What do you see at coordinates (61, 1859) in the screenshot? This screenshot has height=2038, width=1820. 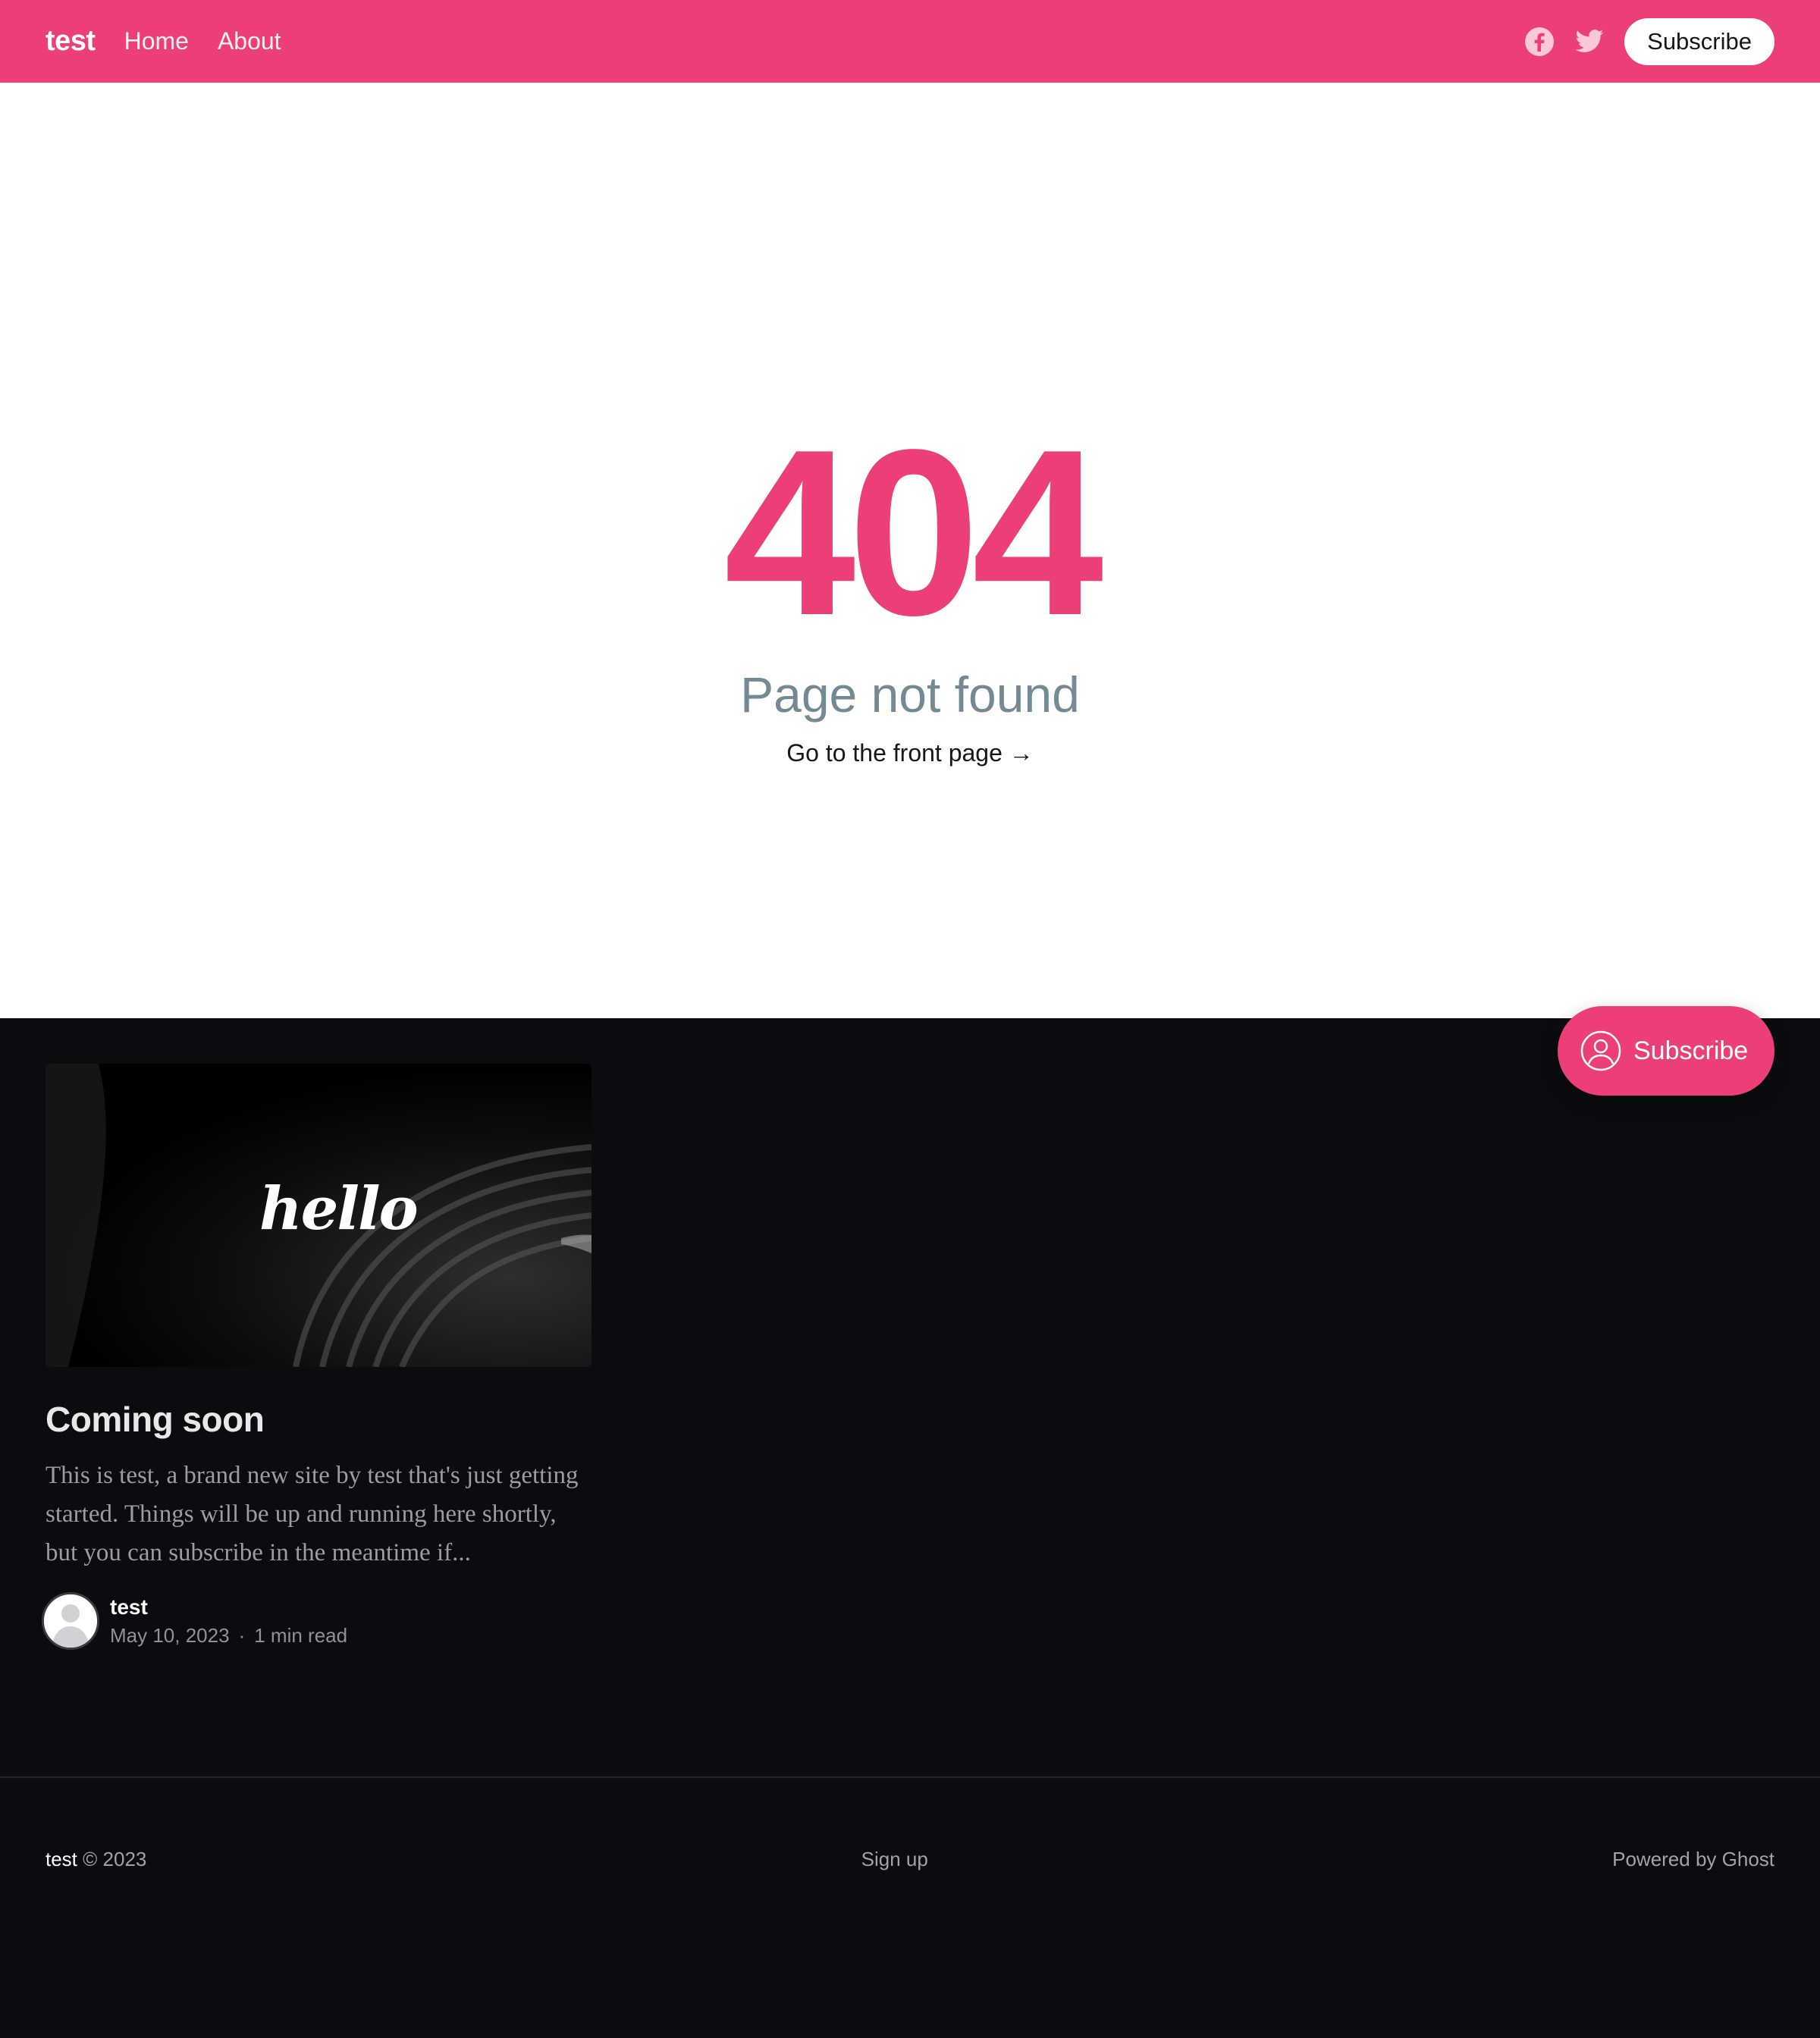 I see `footer-brand: test` at bounding box center [61, 1859].